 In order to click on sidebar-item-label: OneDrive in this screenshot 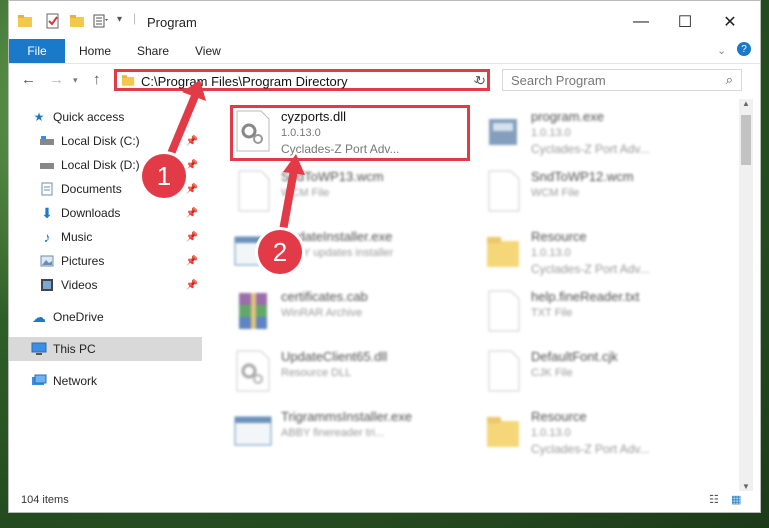, I will do `click(78, 317)`.